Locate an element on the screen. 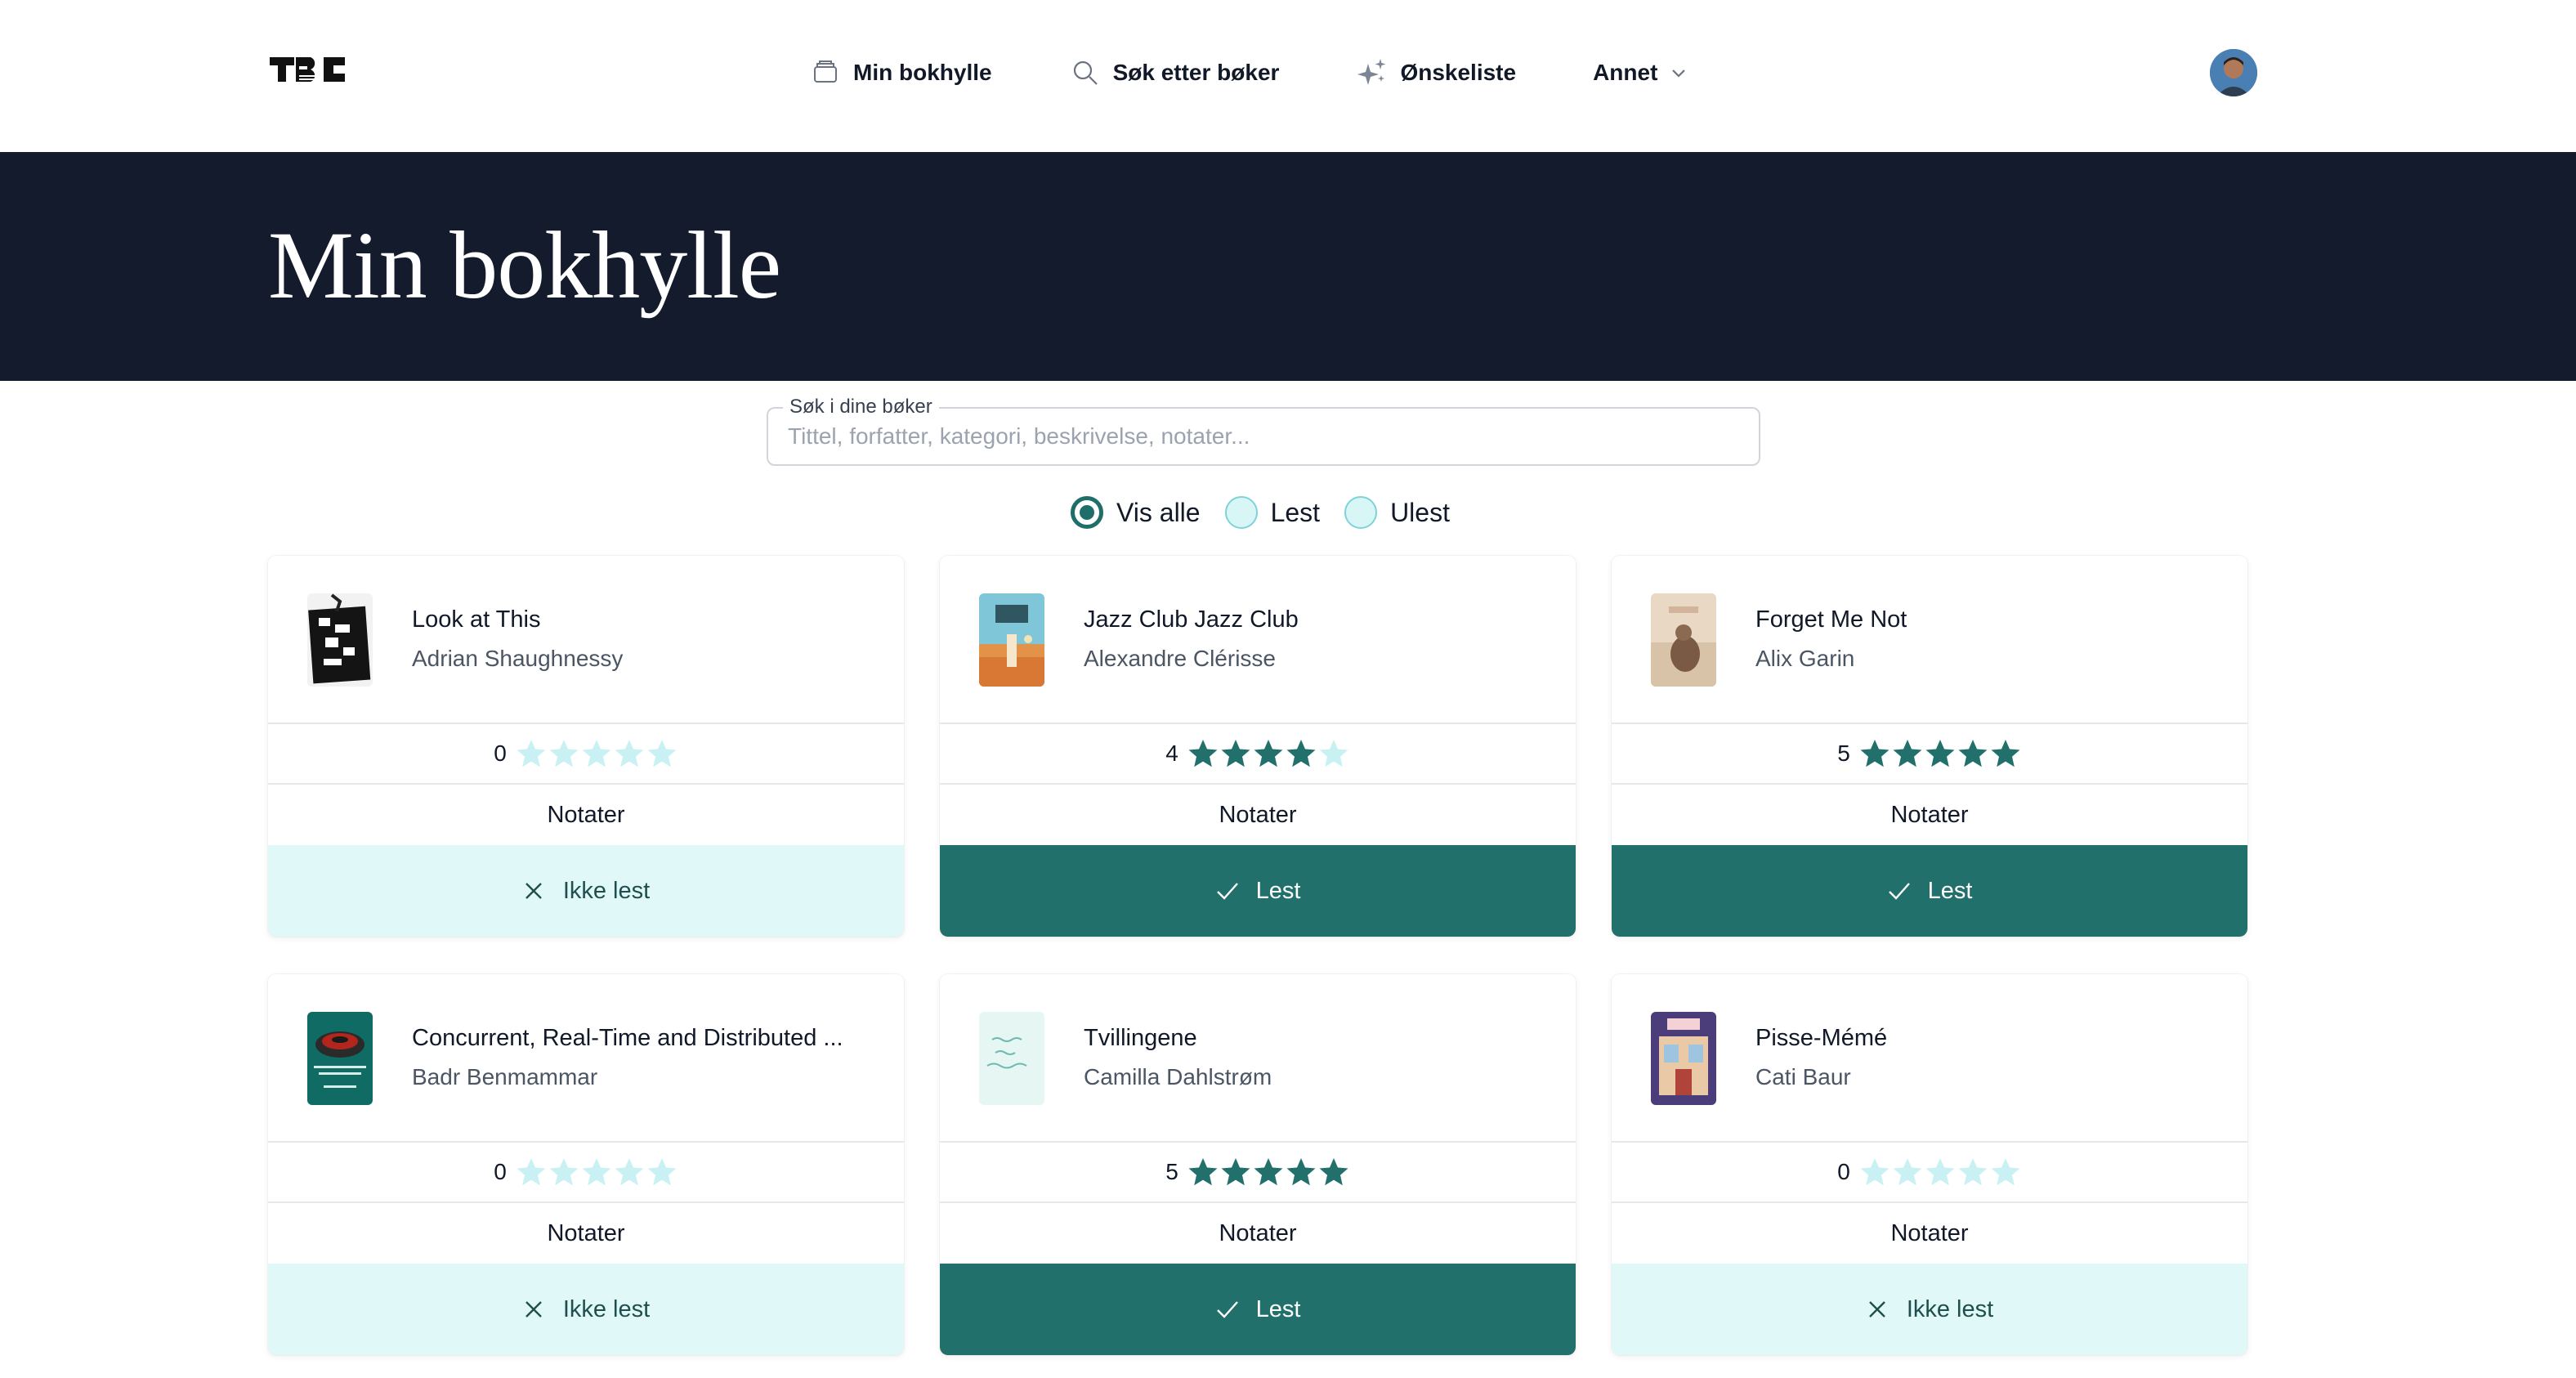 The width and height of the screenshot is (2576, 1378). filter-read: Lest is located at coordinates (1272, 513).